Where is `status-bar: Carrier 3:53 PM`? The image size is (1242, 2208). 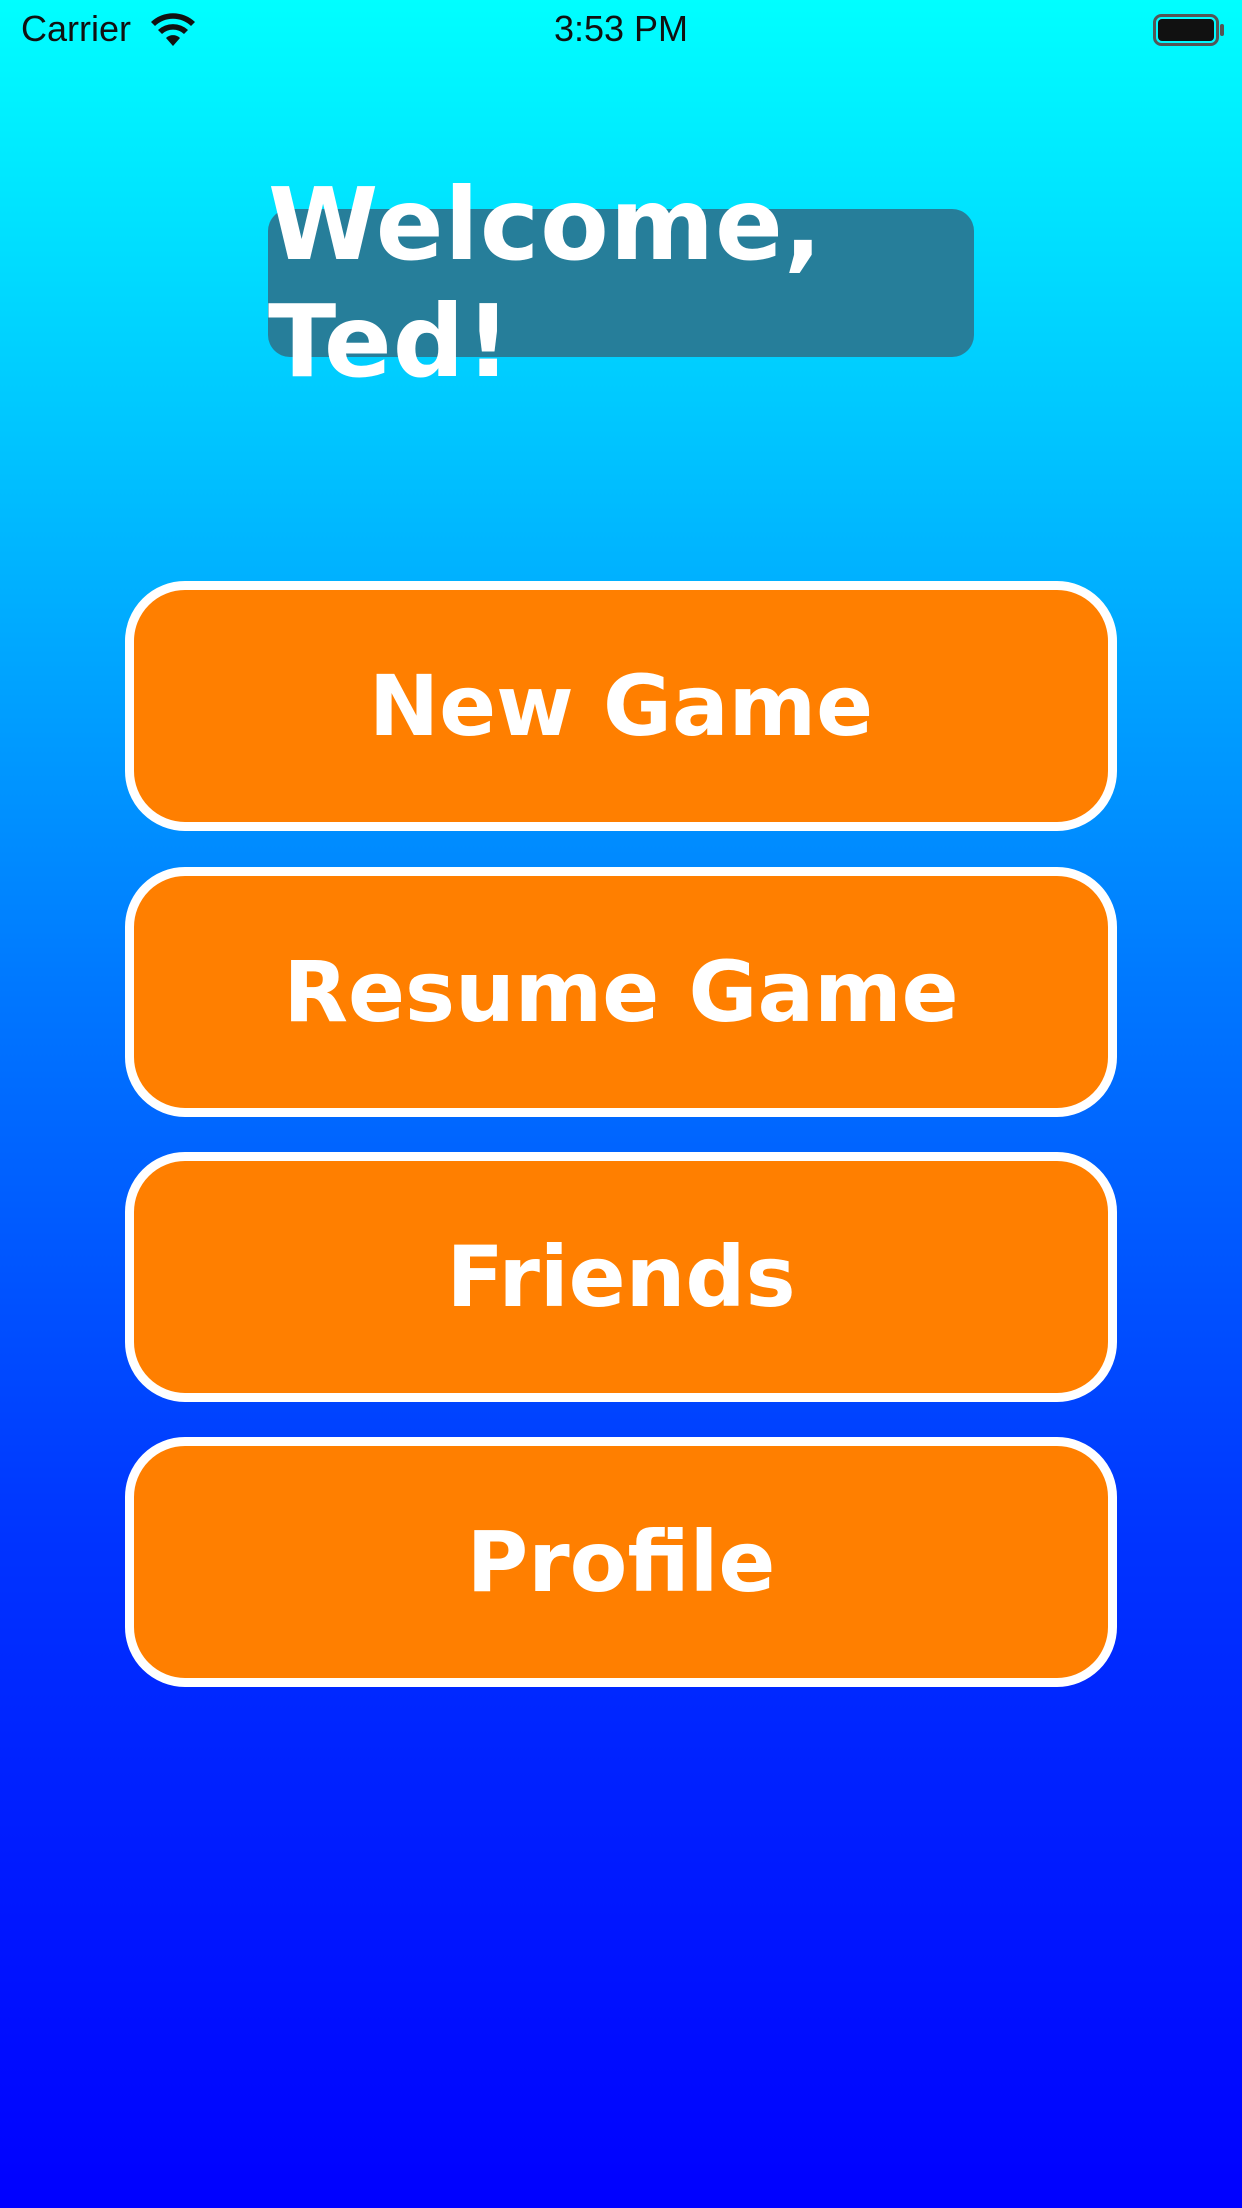
status-bar: Carrier 3:53 PM is located at coordinates (621, 30).